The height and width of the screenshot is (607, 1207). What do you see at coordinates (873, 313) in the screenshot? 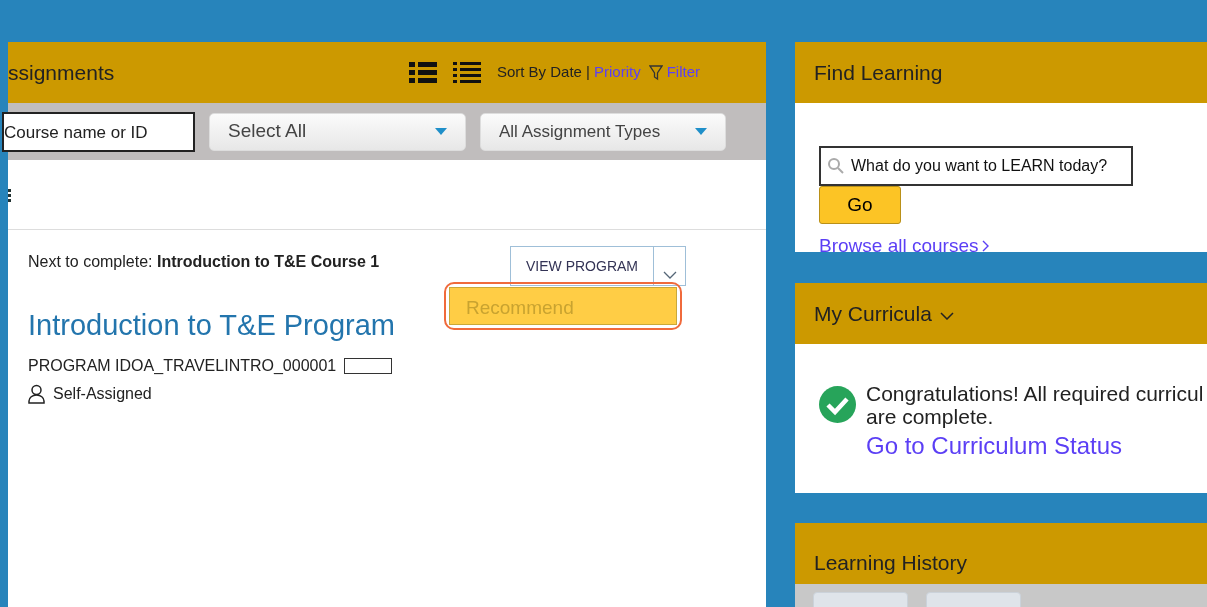
I see `card-title: My Curricula` at bounding box center [873, 313].